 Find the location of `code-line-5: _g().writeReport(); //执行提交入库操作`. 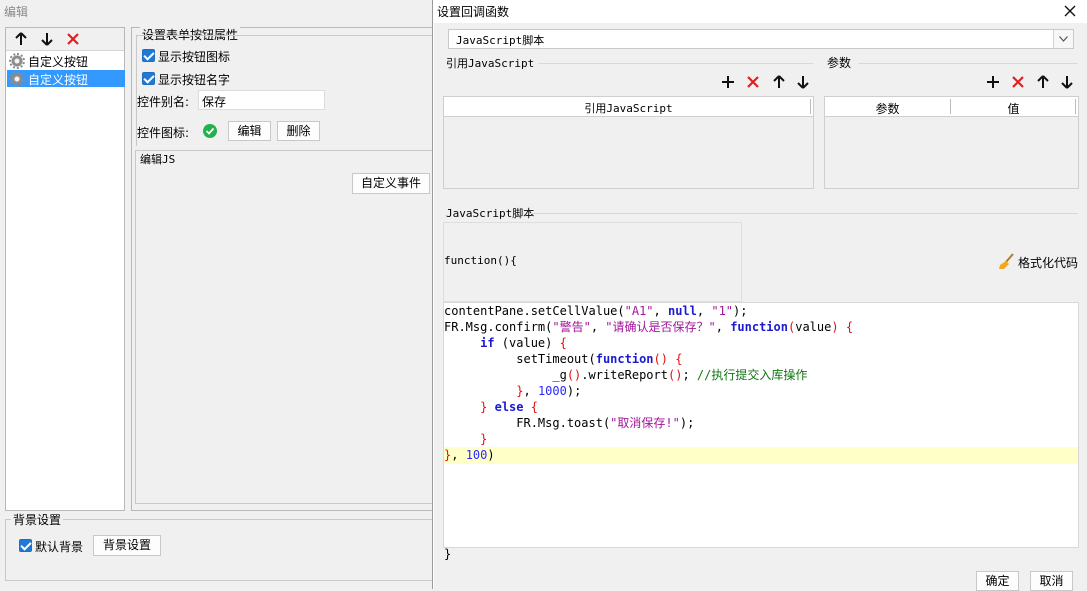

code-line-5: _g().writeReport(); //执行提交入库操作 is located at coordinates (626, 375).